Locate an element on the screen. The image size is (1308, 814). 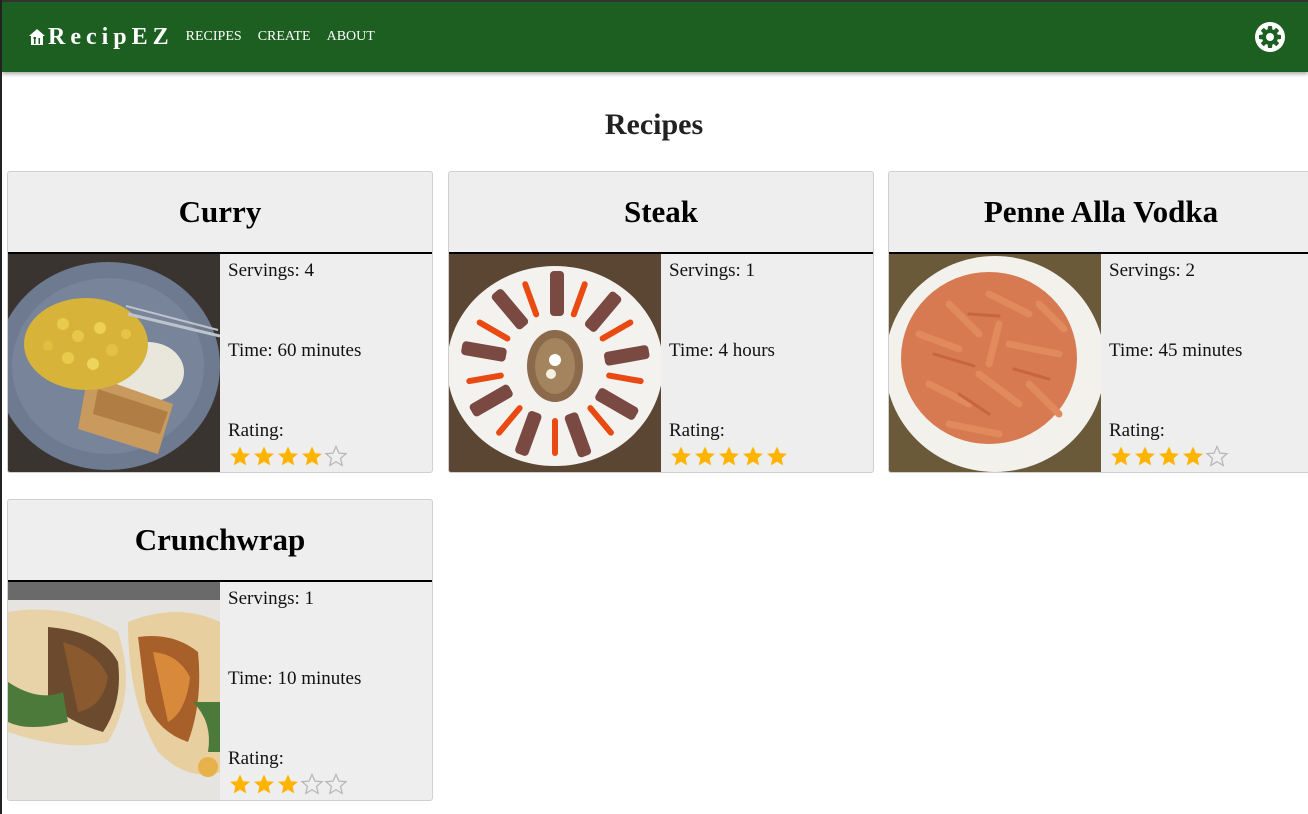
curry-photo is located at coordinates (114, 363).